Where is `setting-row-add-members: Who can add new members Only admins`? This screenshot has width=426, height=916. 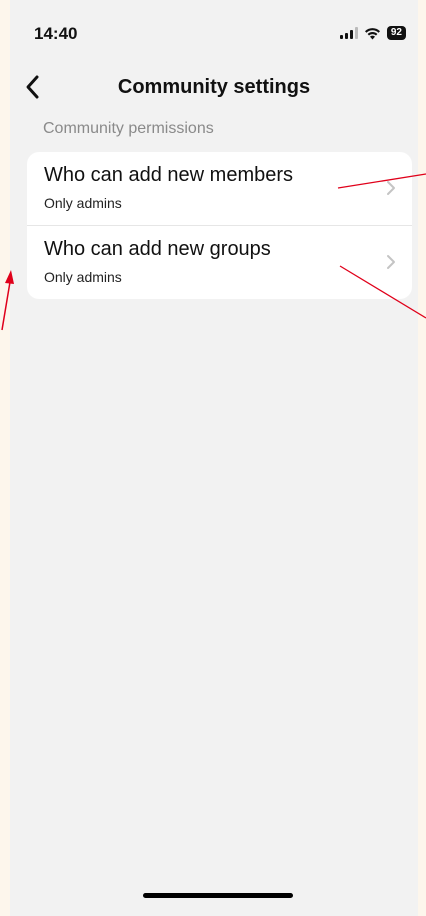 setting-row-add-members: Who can add new members Only admins is located at coordinates (219, 188).